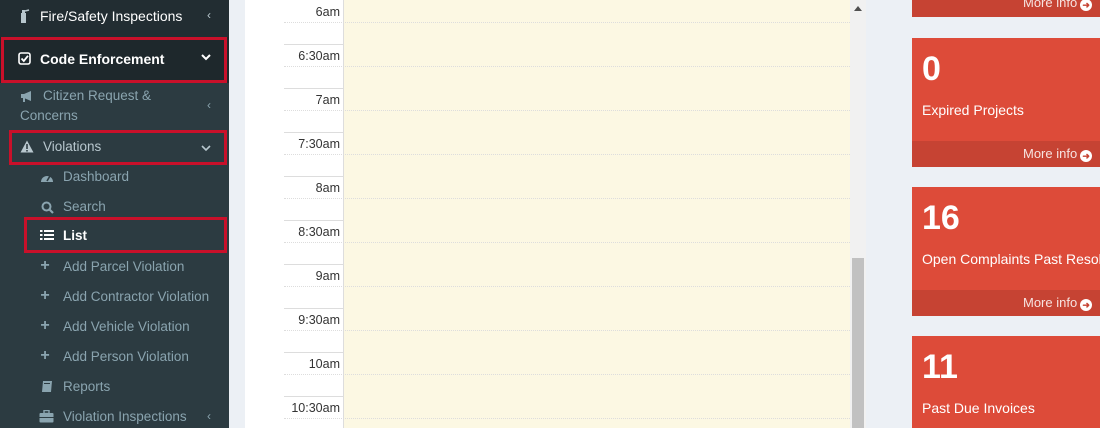 This screenshot has width=1100, height=428. What do you see at coordinates (24, 16) in the screenshot?
I see `fire-extinguisher-icon` at bounding box center [24, 16].